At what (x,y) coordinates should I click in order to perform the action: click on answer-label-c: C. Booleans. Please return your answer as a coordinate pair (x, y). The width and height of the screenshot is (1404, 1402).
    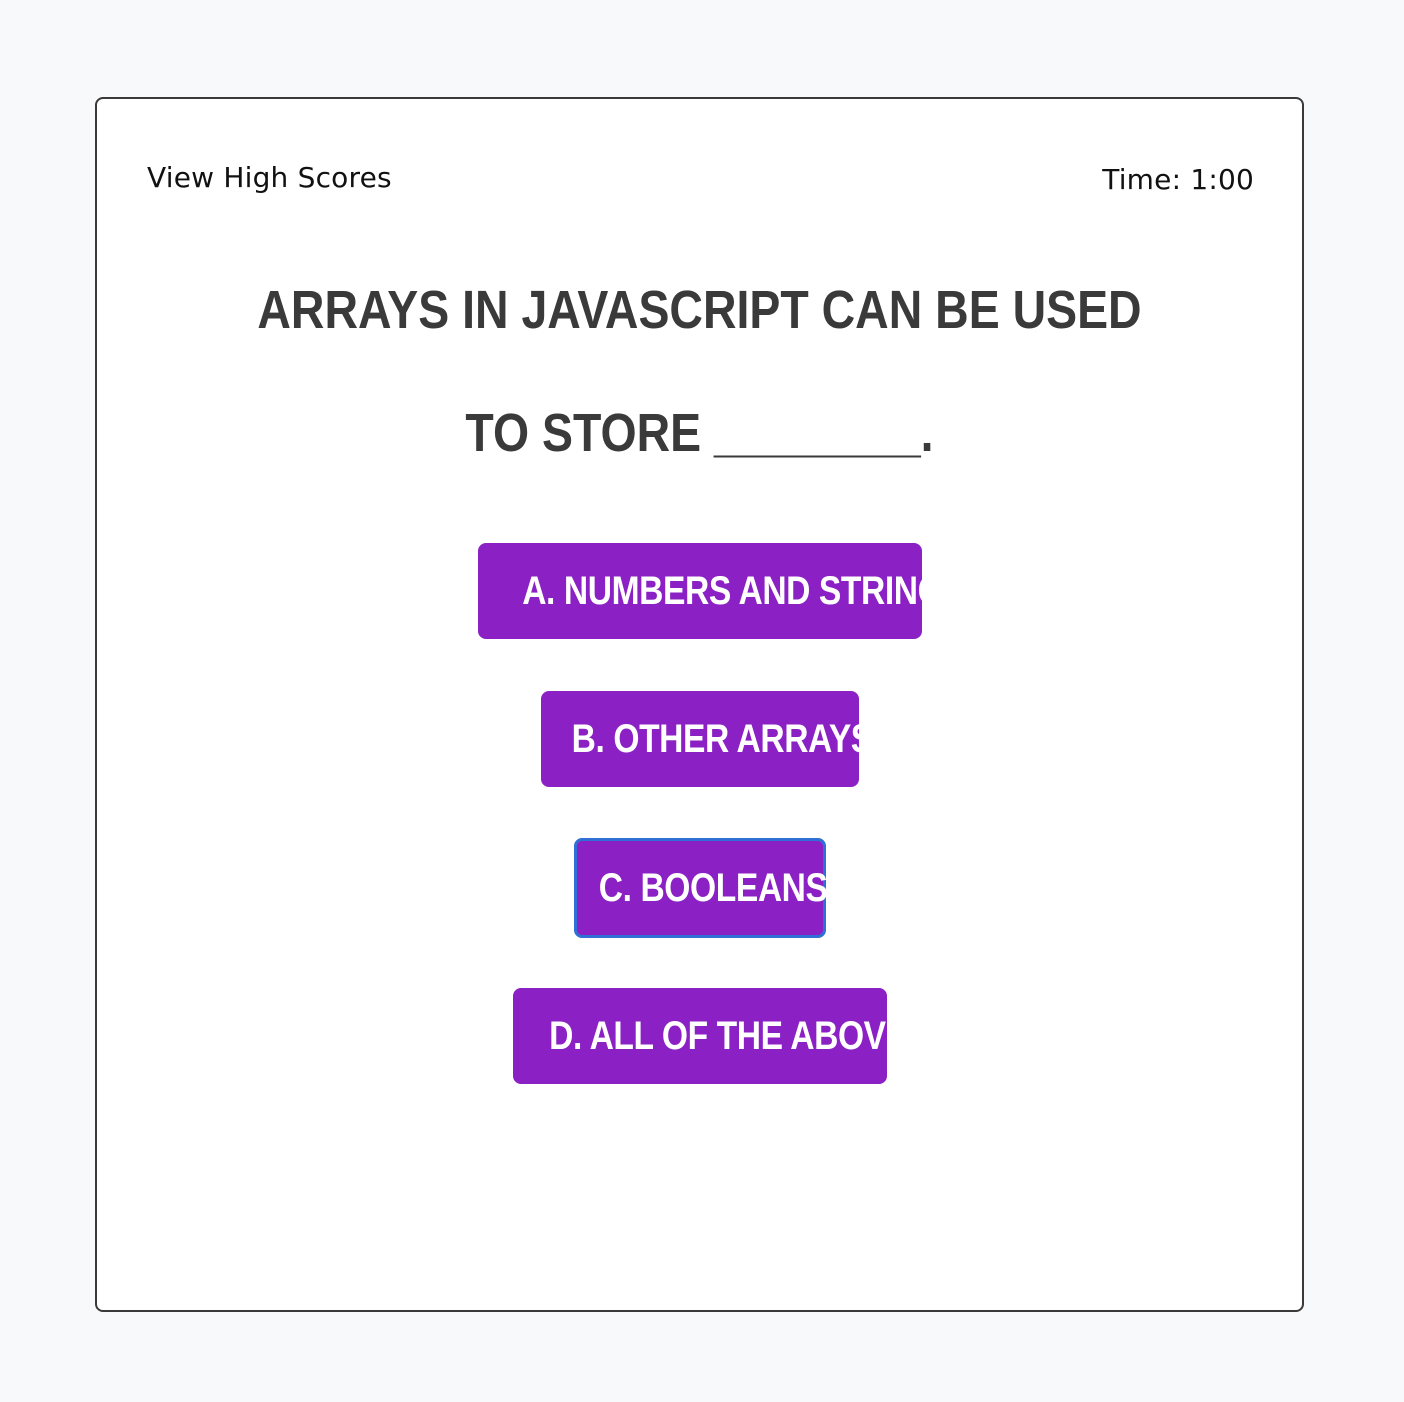
    Looking at the image, I should click on (713, 887).